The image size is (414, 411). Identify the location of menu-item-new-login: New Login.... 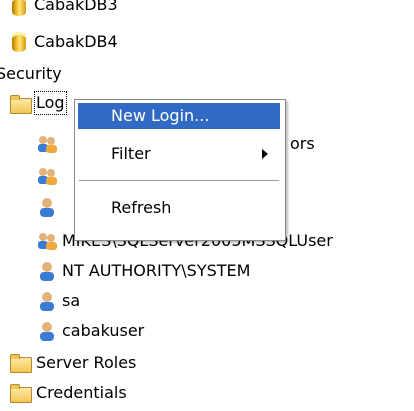
(179, 116).